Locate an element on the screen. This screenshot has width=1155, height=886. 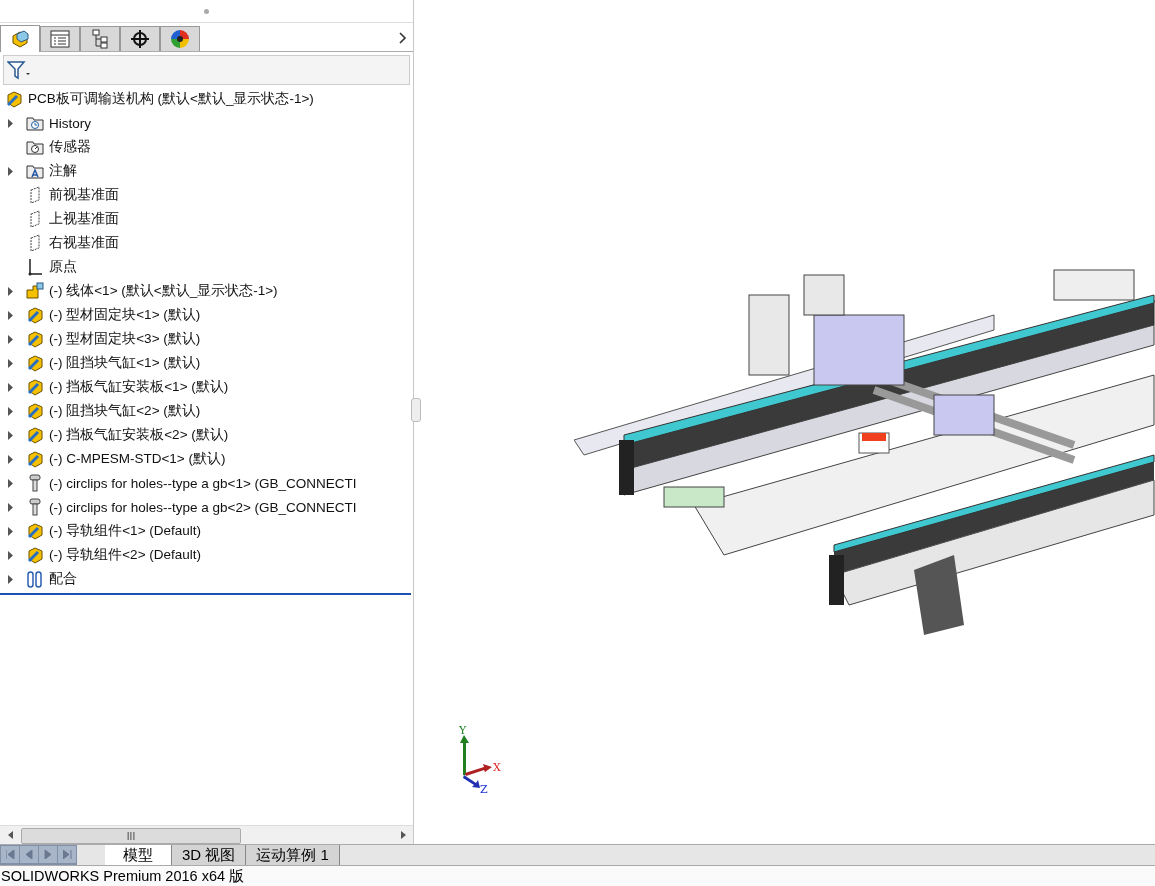
tree-item-label: (-) 型材固定块<1> (默认) is located at coordinates (125, 315).